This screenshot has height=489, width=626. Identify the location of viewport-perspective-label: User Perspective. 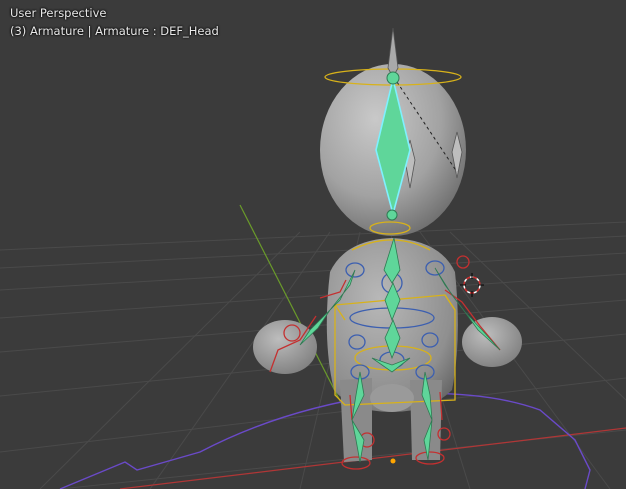
(58, 13).